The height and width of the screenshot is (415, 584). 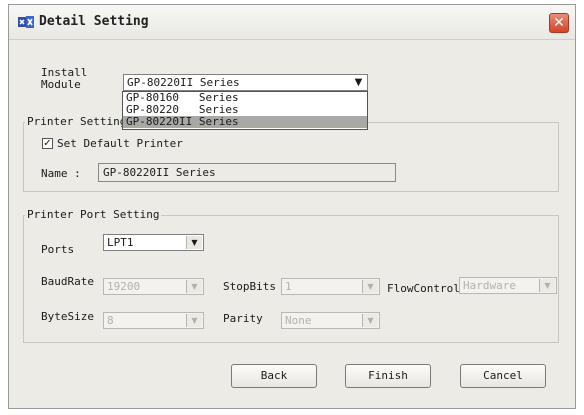 I want to click on set-default-printer-checkbox: ✓, so click(x=47, y=143).